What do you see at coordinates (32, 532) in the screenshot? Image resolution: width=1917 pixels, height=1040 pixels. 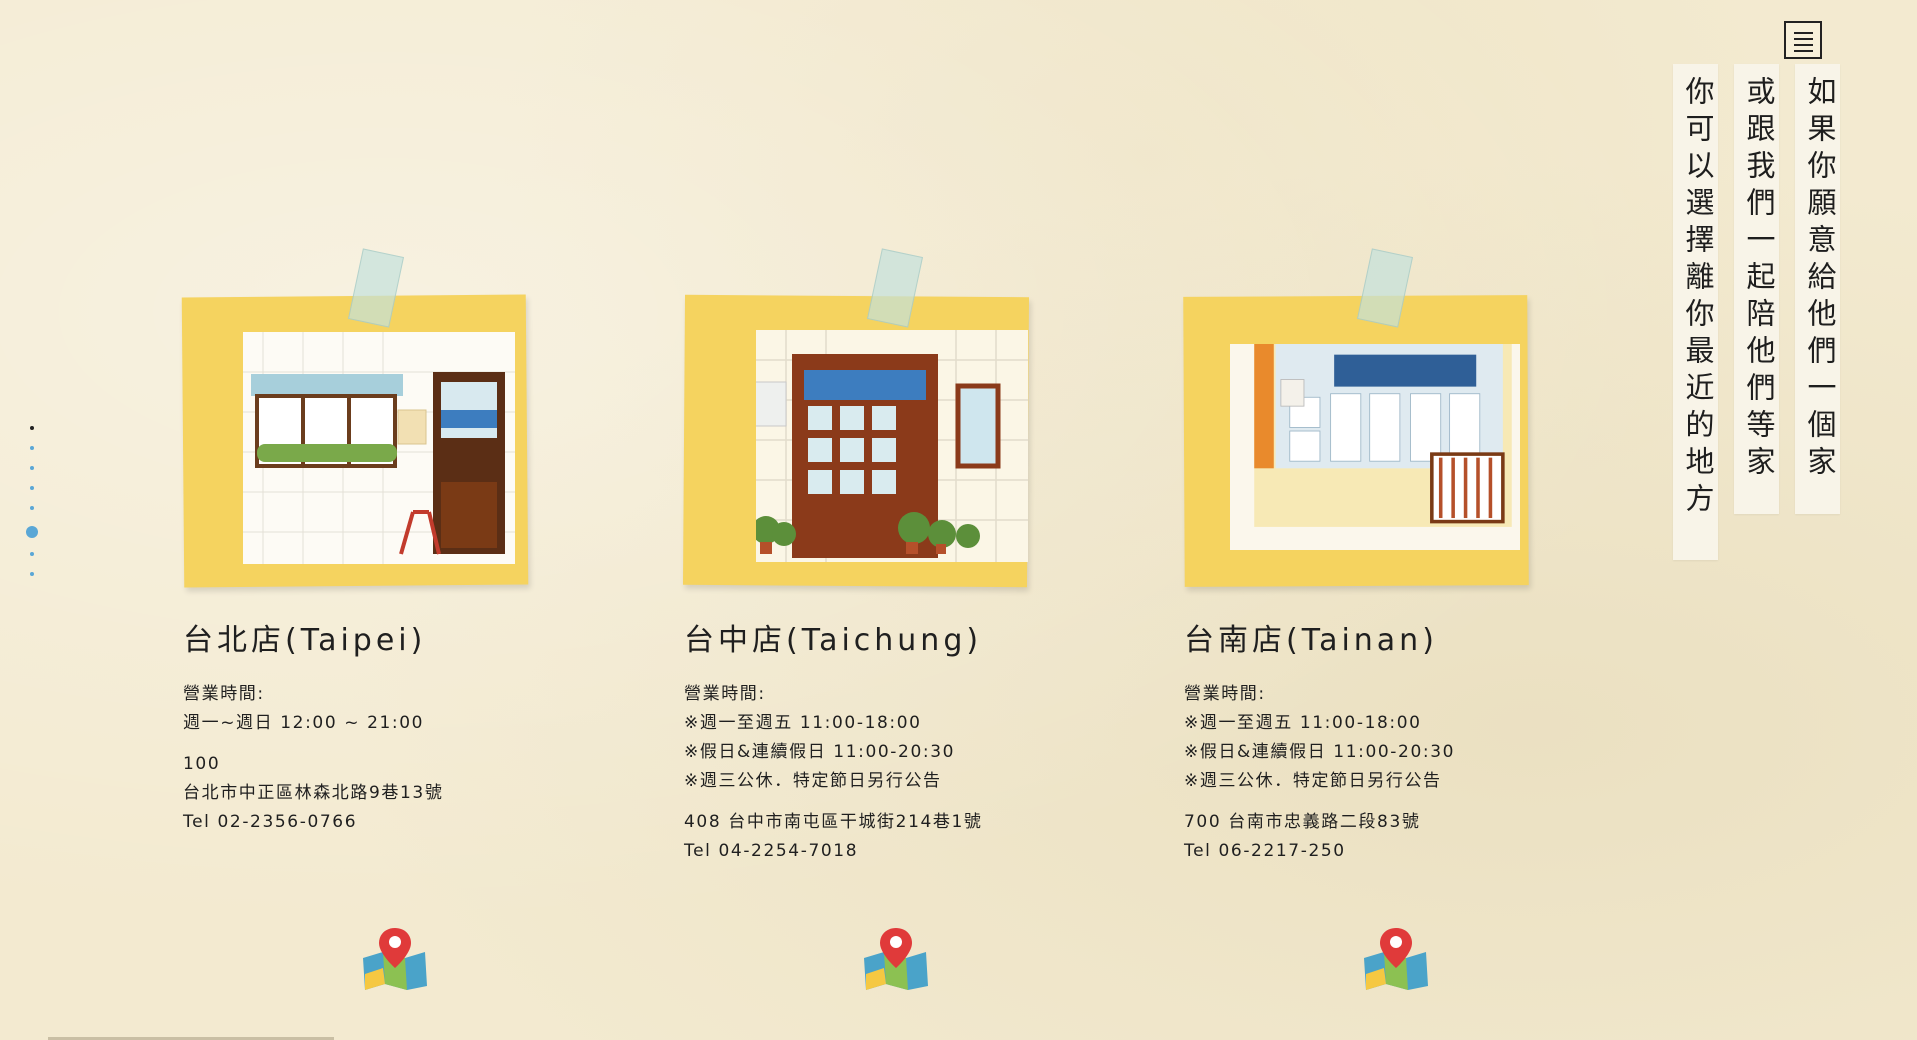 I see `section-dot-6-active` at bounding box center [32, 532].